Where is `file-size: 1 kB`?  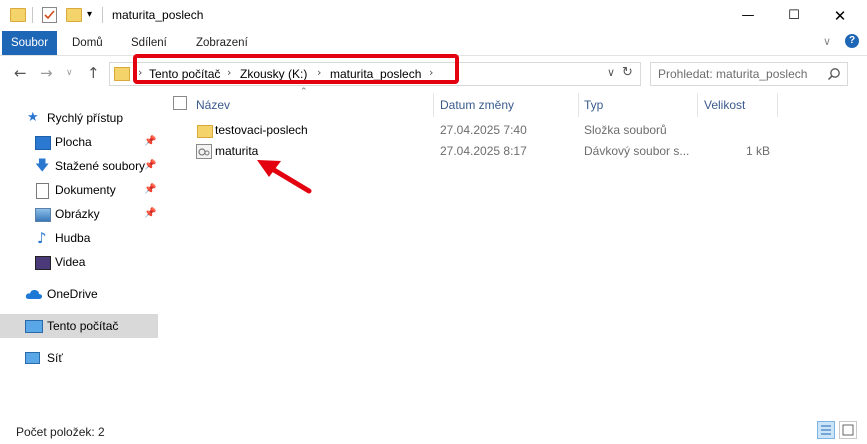 file-size: 1 kB is located at coordinates (757, 151).